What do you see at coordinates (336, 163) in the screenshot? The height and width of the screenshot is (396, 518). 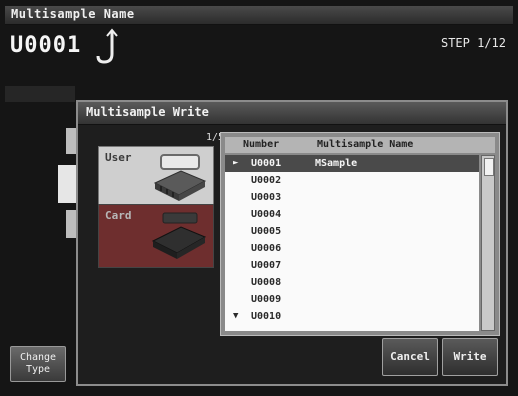 I see `row-name: MSample` at bounding box center [336, 163].